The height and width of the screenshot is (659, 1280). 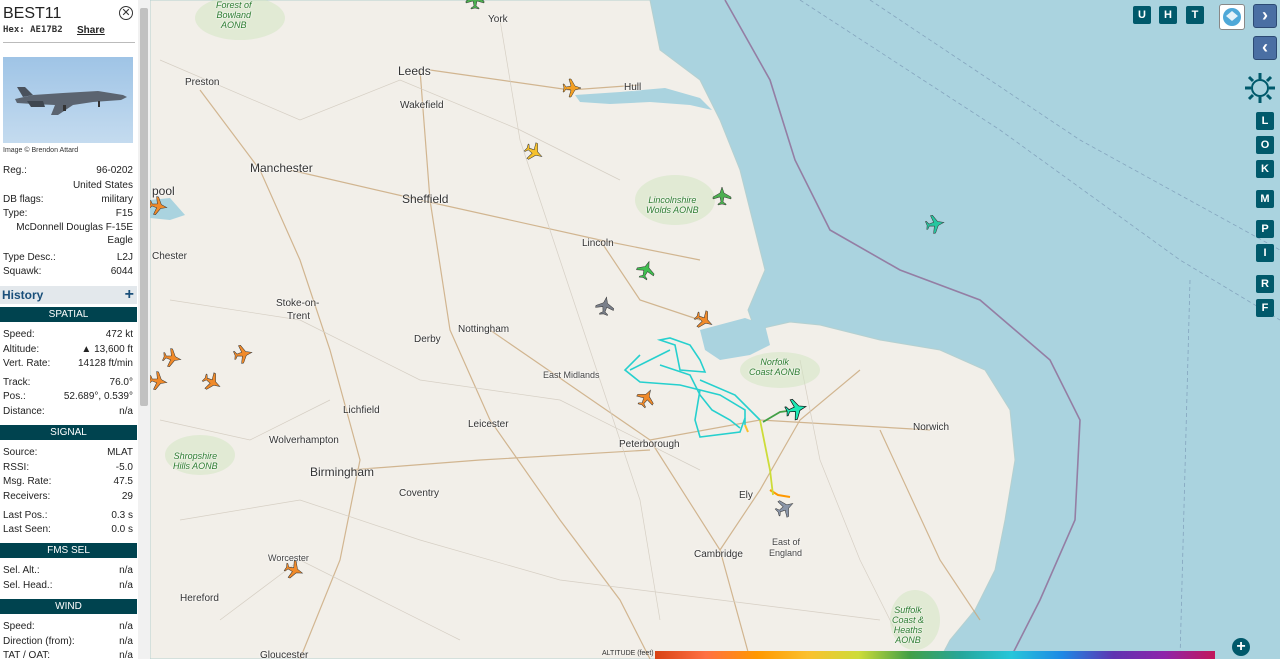 What do you see at coordinates (672, 205) in the screenshot?
I see `map-label-lincolnshire-wolds: Lincolnshire Wolds AONB` at bounding box center [672, 205].